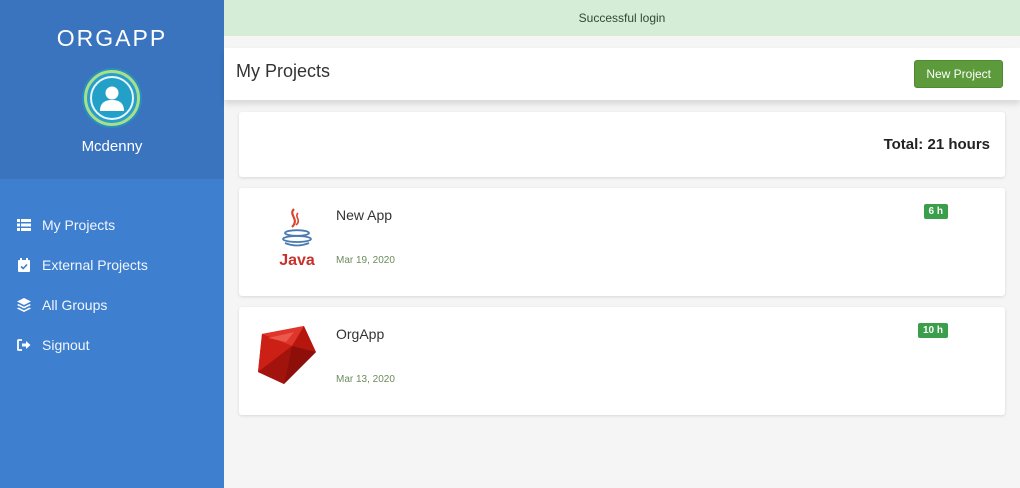 The height and width of the screenshot is (488, 1020). Describe the element at coordinates (75, 305) in the screenshot. I see `sidebar-item-label: All Groups` at that location.